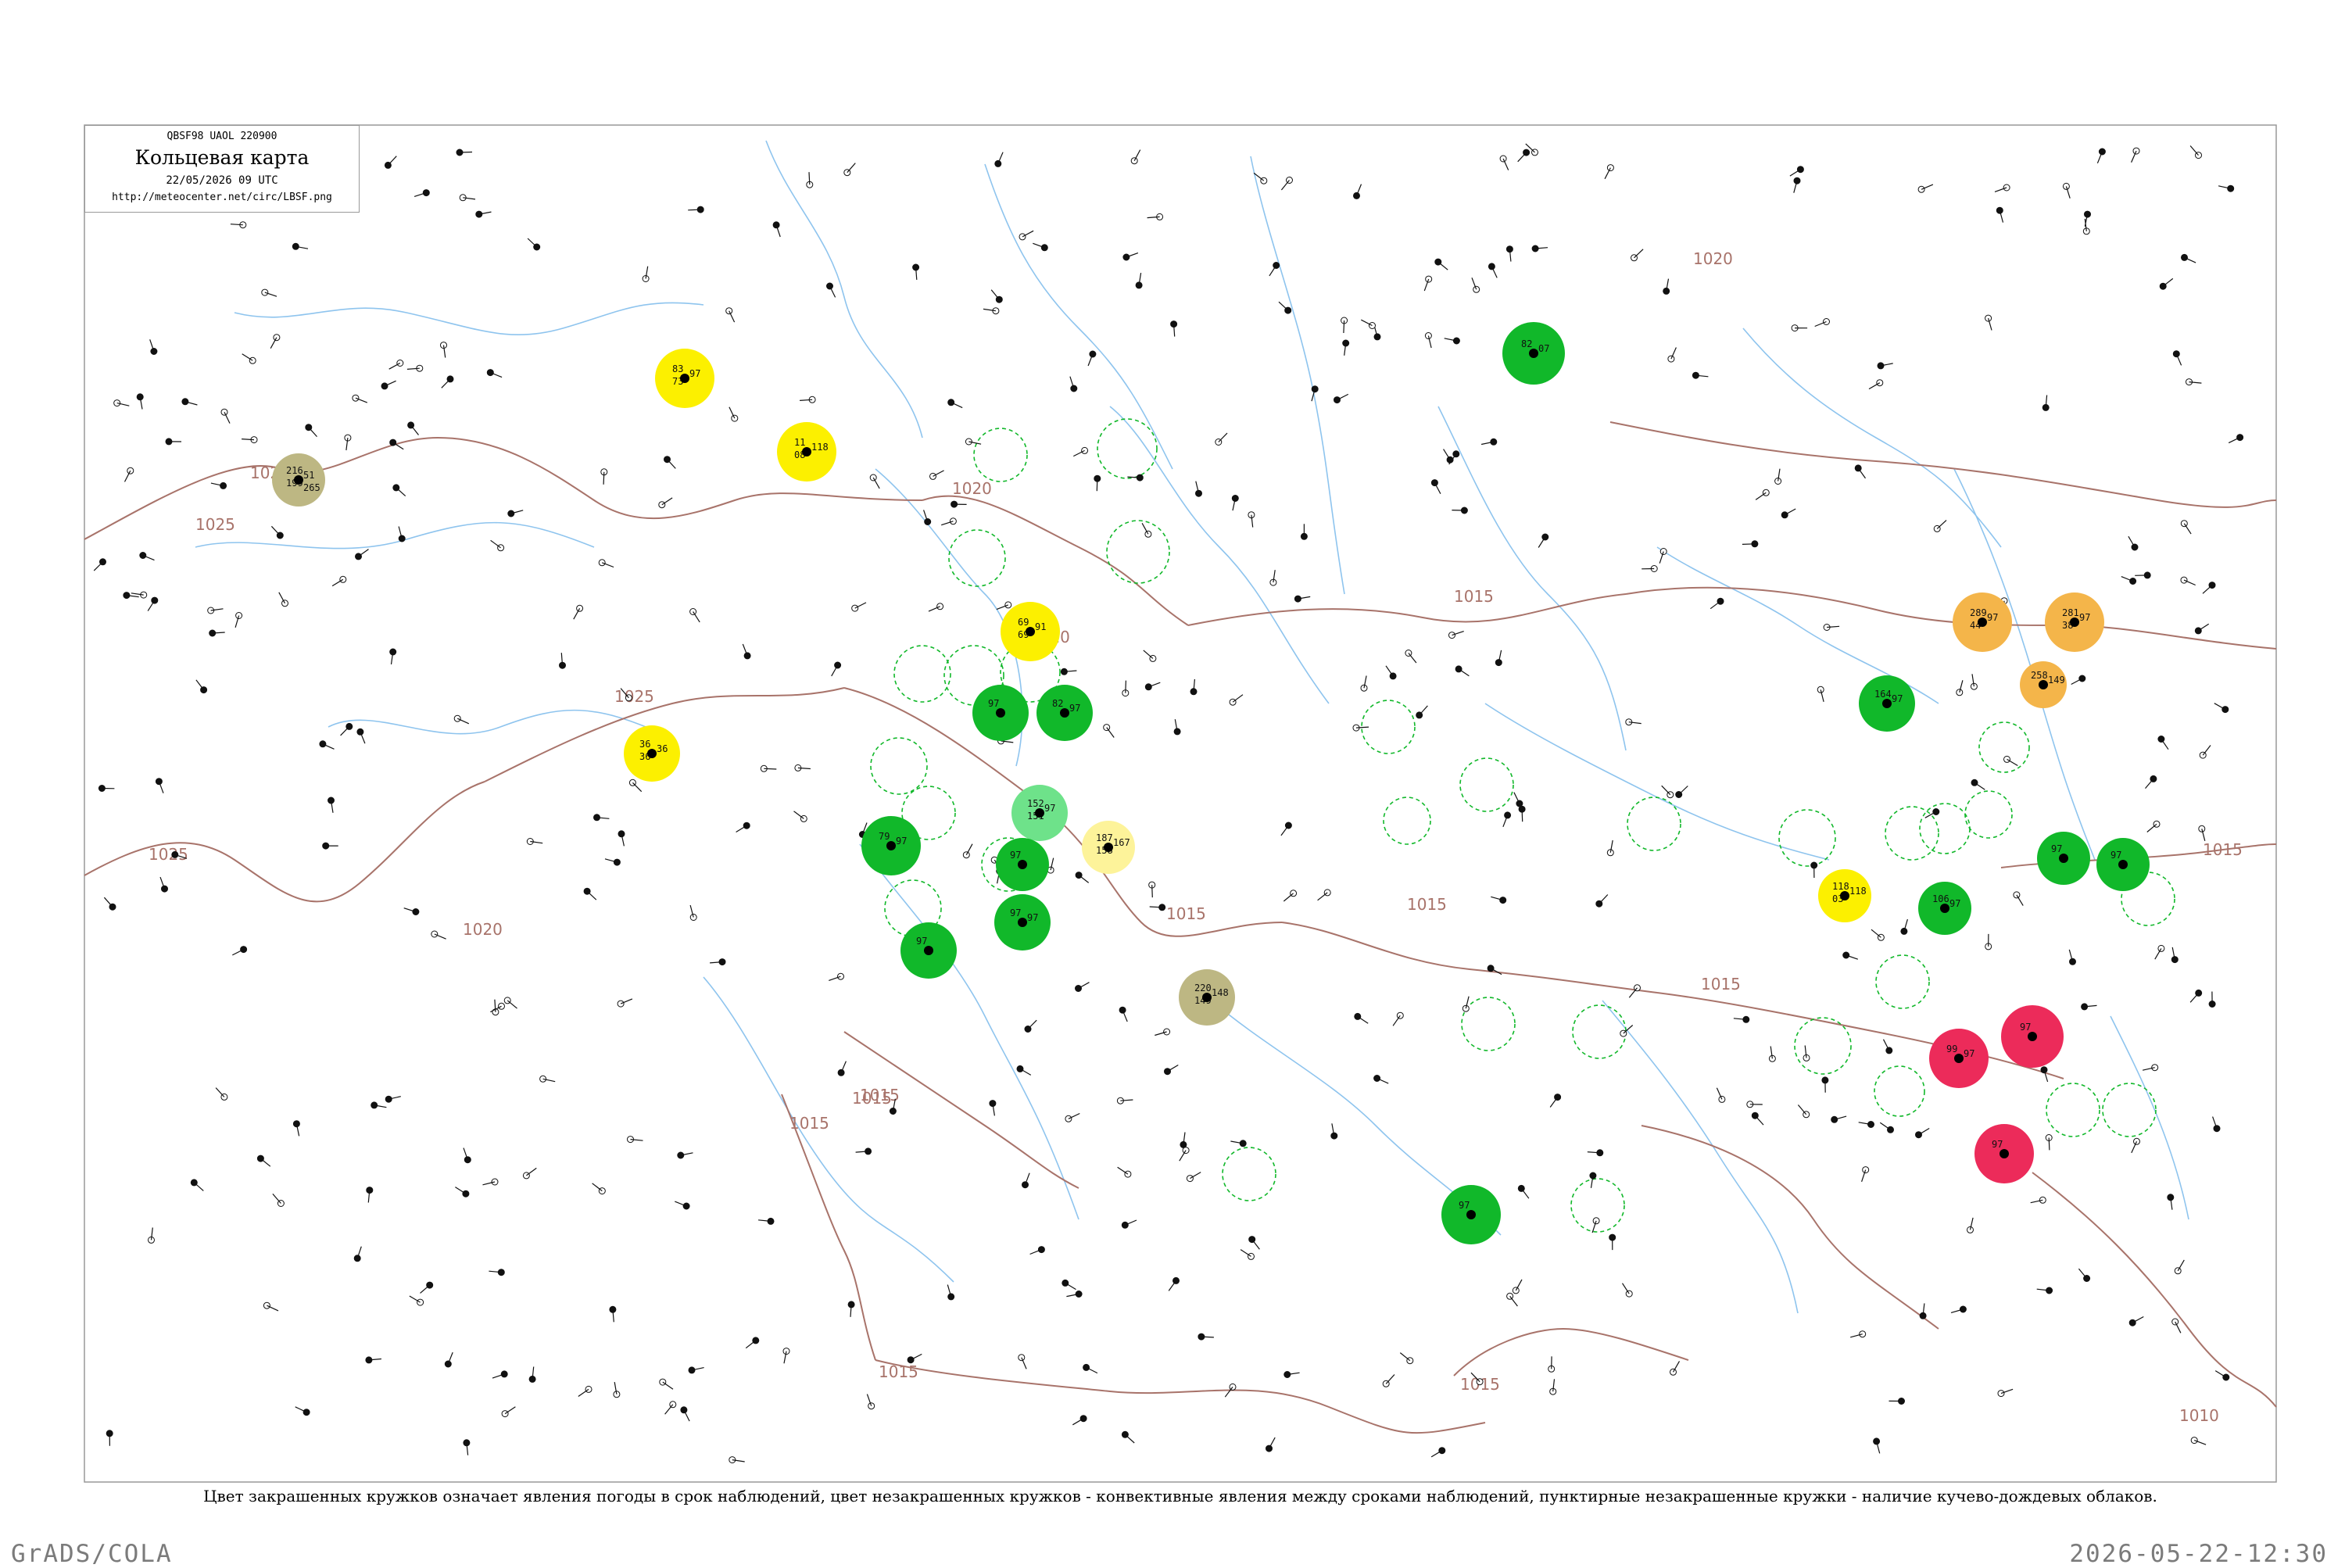 Image resolution: width=2345 pixels, height=1568 pixels. What do you see at coordinates (2056, 680) in the screenshot?
I see `station-value: 149` at bounding box center [2056, 680].